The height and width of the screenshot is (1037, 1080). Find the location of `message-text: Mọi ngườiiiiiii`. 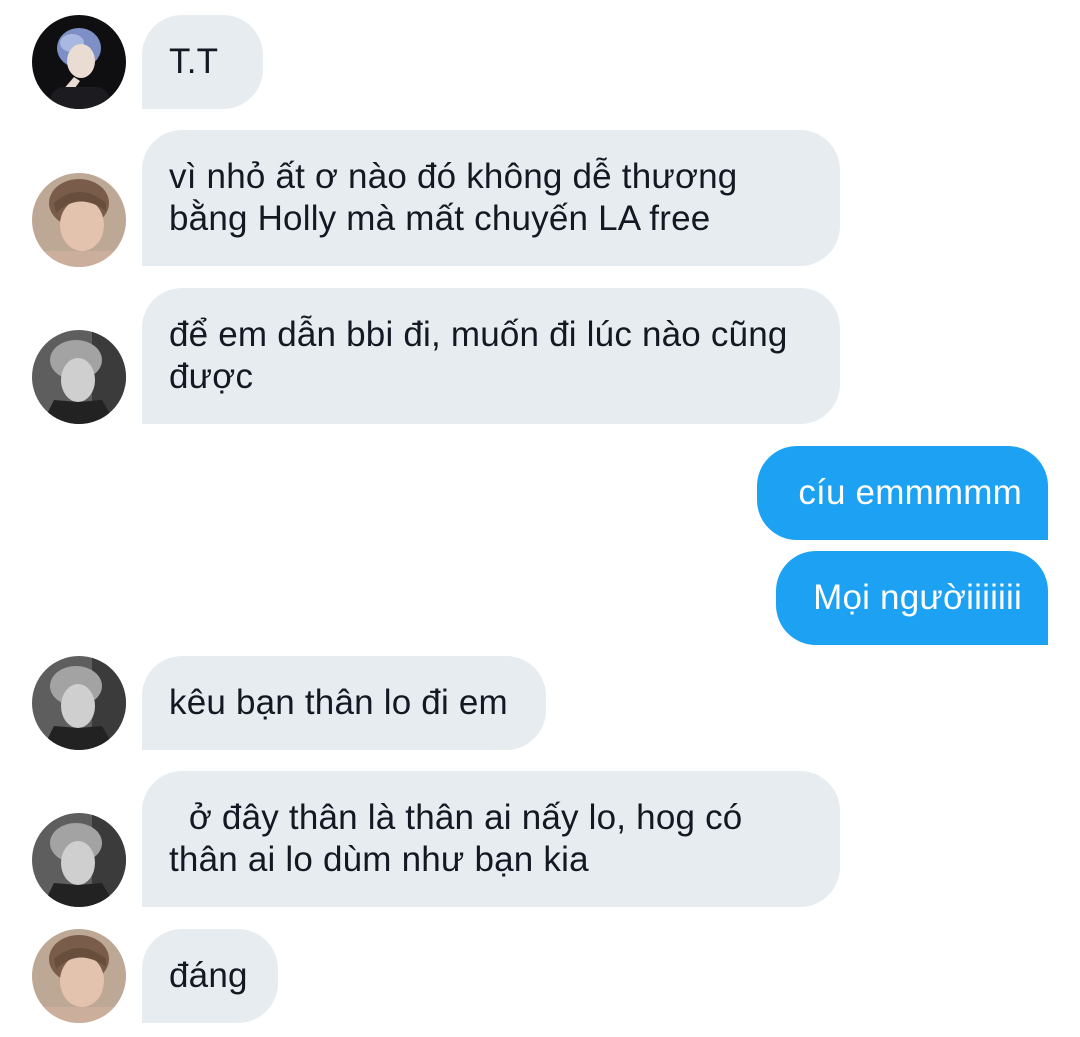

message-text: Mọi ngườiiiiiii is located at coordinates (917, 597).